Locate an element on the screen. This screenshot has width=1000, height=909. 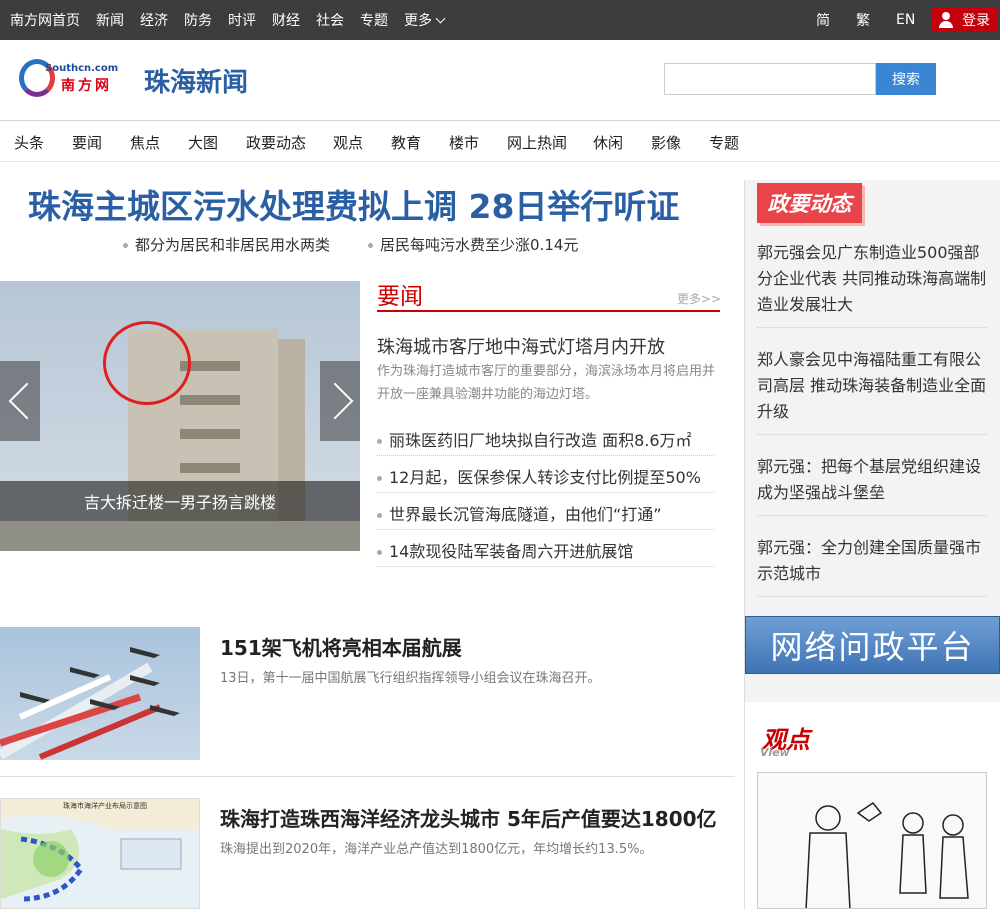
sidebar-item-4: 郭元强：全力创建全国质量强市示范城市 is located at coordinates (872, 566).